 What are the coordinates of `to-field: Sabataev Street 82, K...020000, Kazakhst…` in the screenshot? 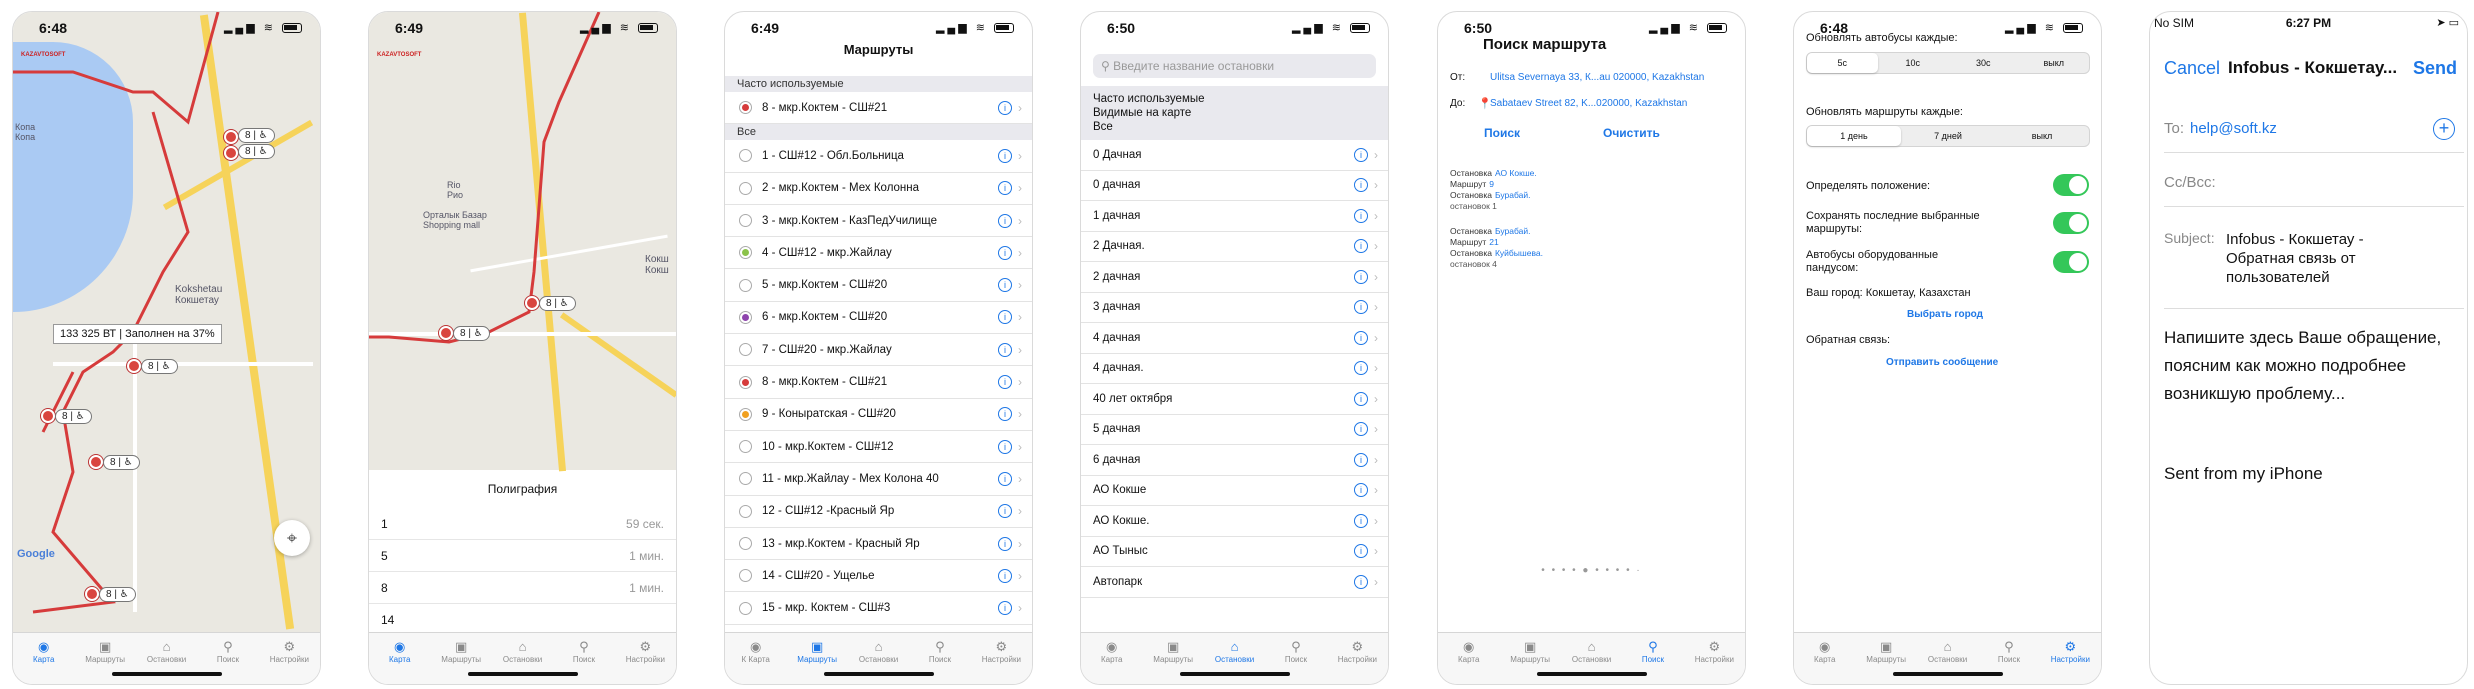 It's located at (1588, 103).